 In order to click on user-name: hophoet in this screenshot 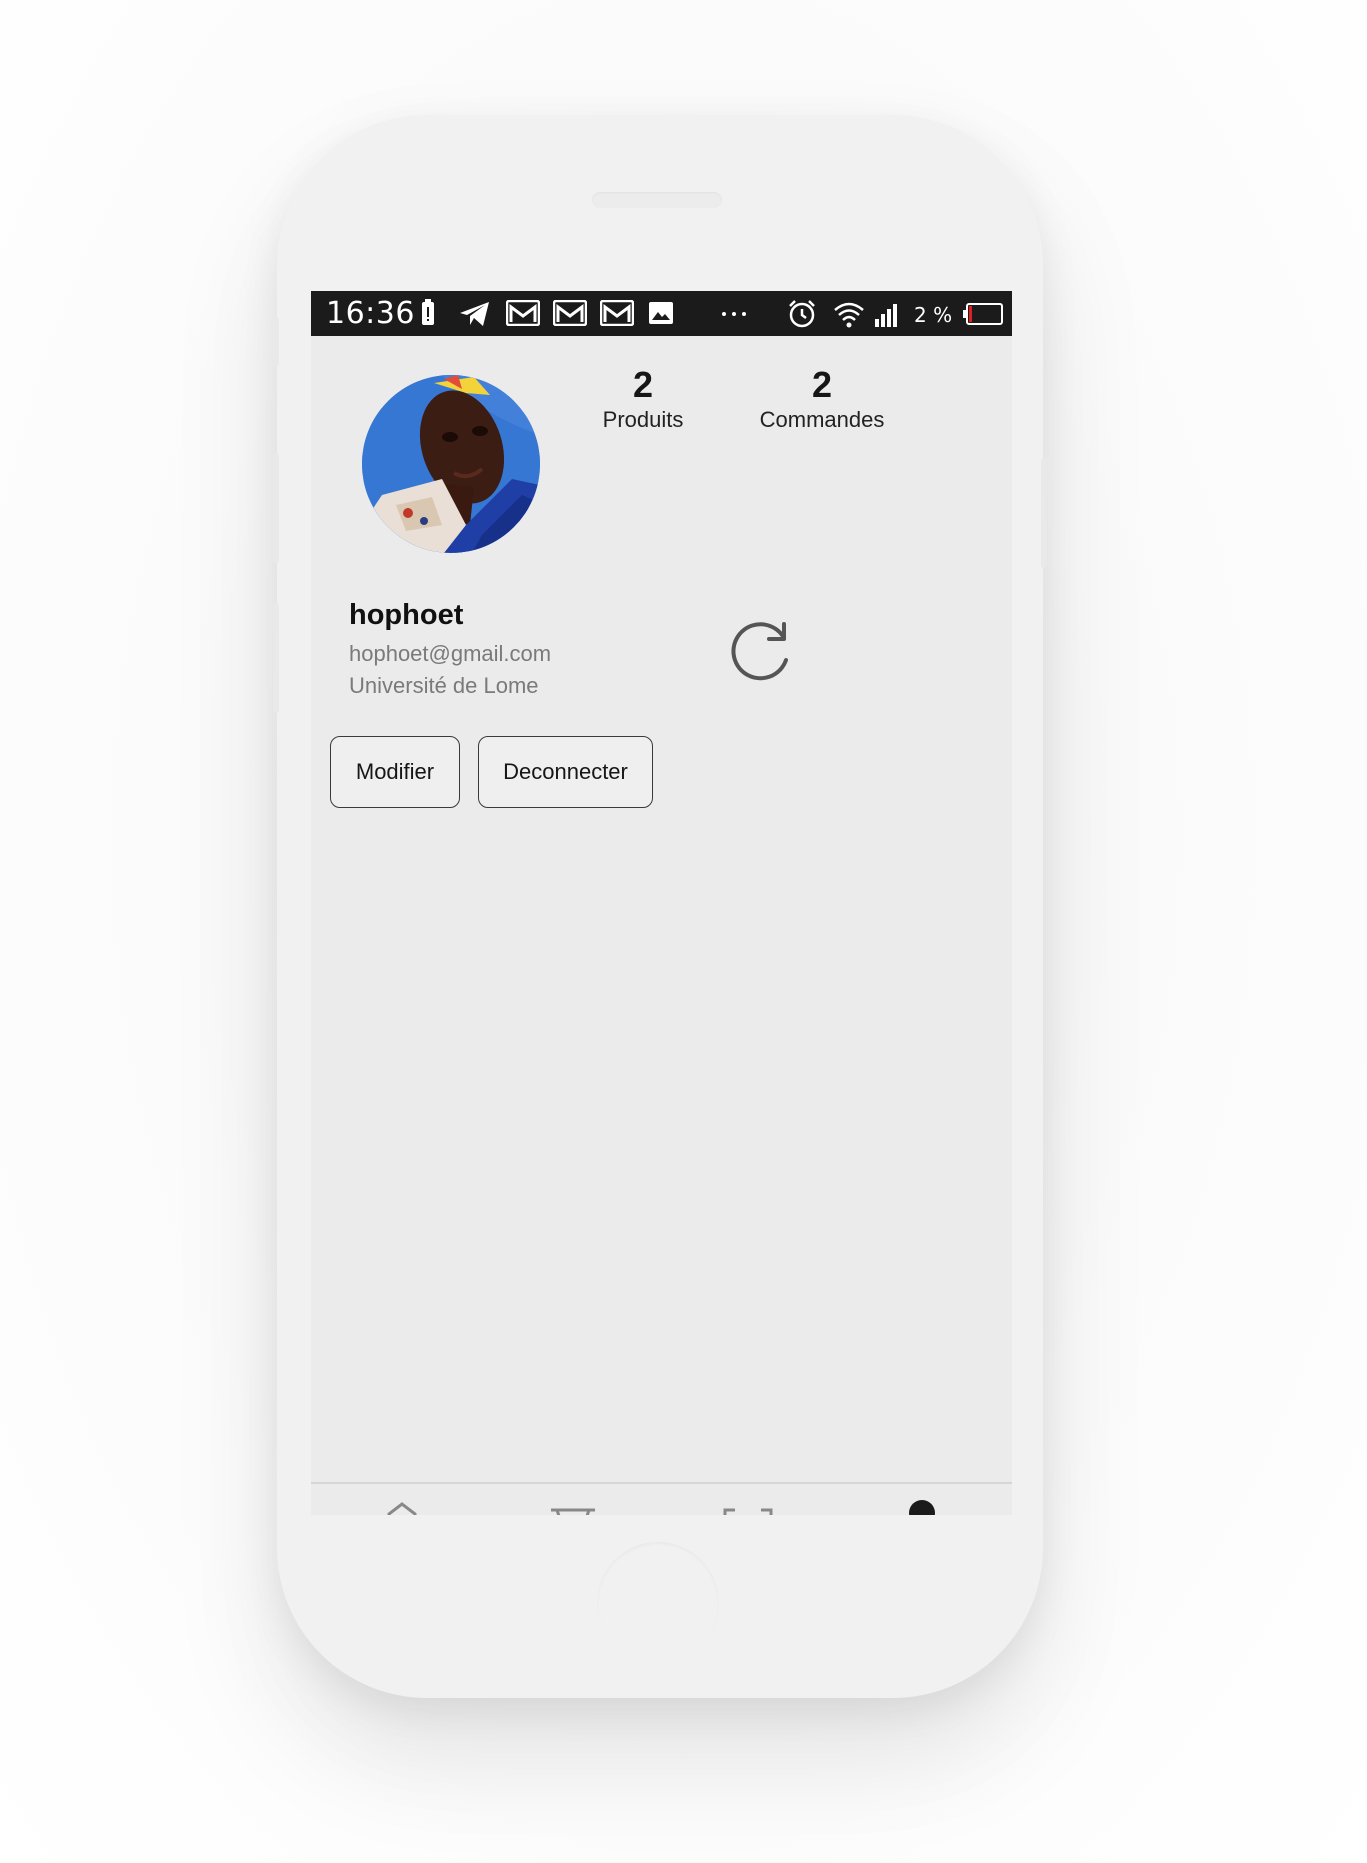, I will do `click(406, 615)`.